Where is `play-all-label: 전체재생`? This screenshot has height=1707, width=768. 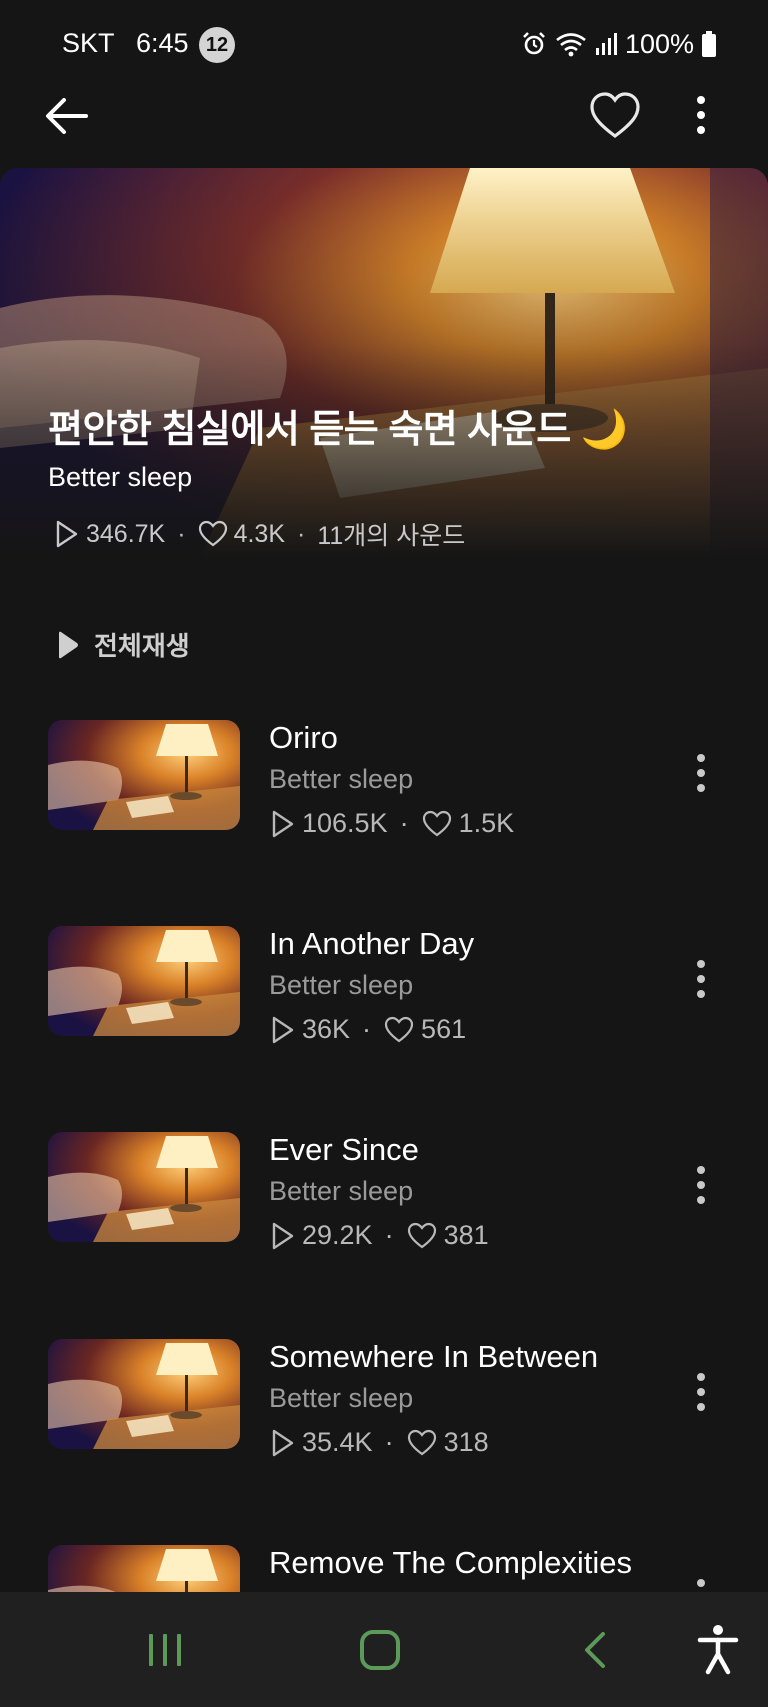 play-all-label: 전체재생 is located at coordinates (142, 646).